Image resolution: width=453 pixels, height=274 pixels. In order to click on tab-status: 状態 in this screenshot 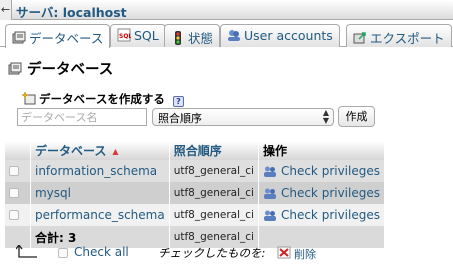, I will do `click(192, 35)`.